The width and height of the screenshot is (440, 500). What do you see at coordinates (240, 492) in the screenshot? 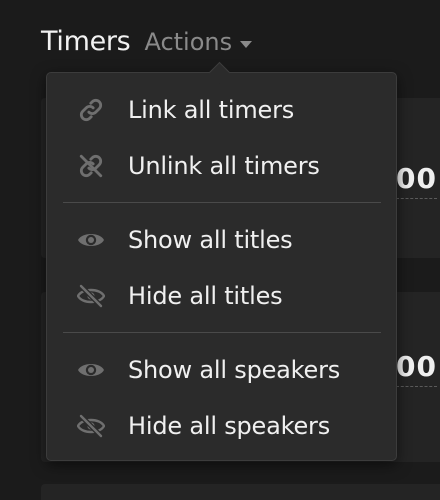
I see `timer-card` at bounding box center [240, 492].